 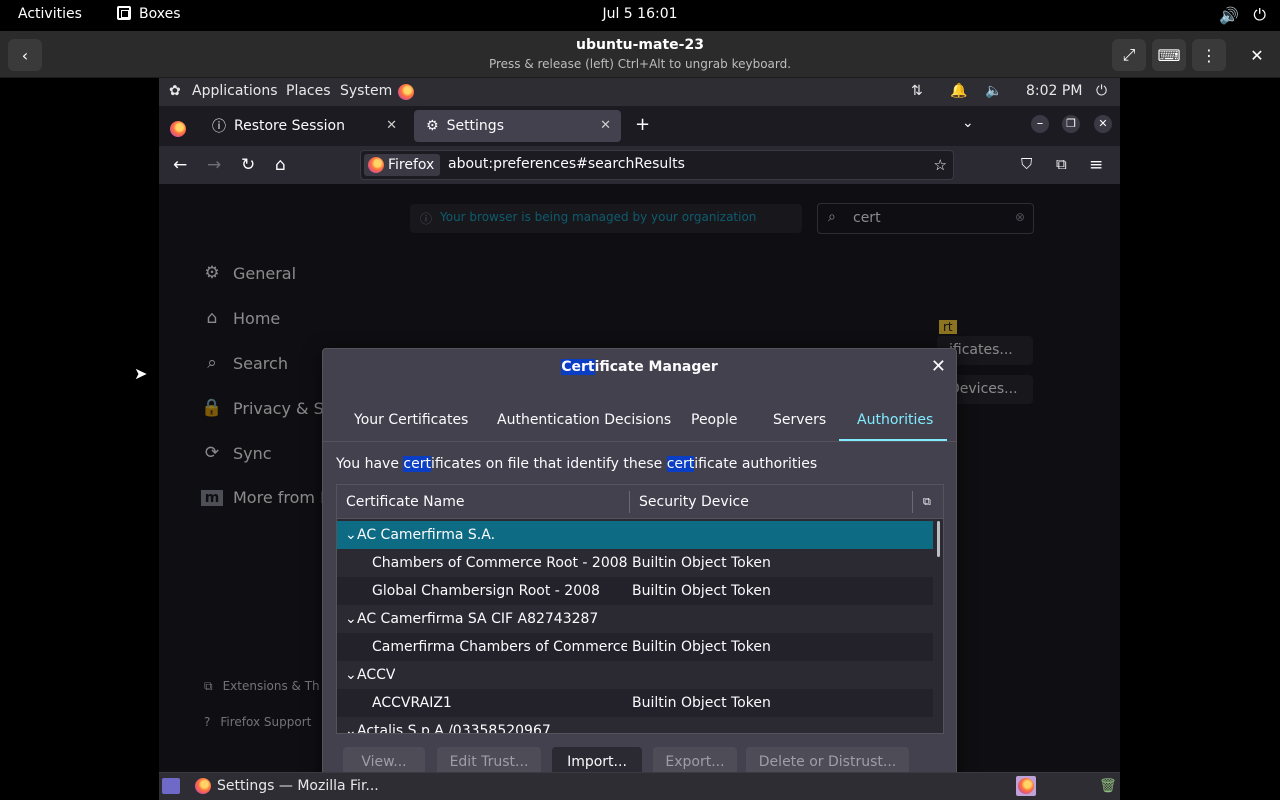 I want to click on volume-icon: 🔈, so click(x=993, y=91).